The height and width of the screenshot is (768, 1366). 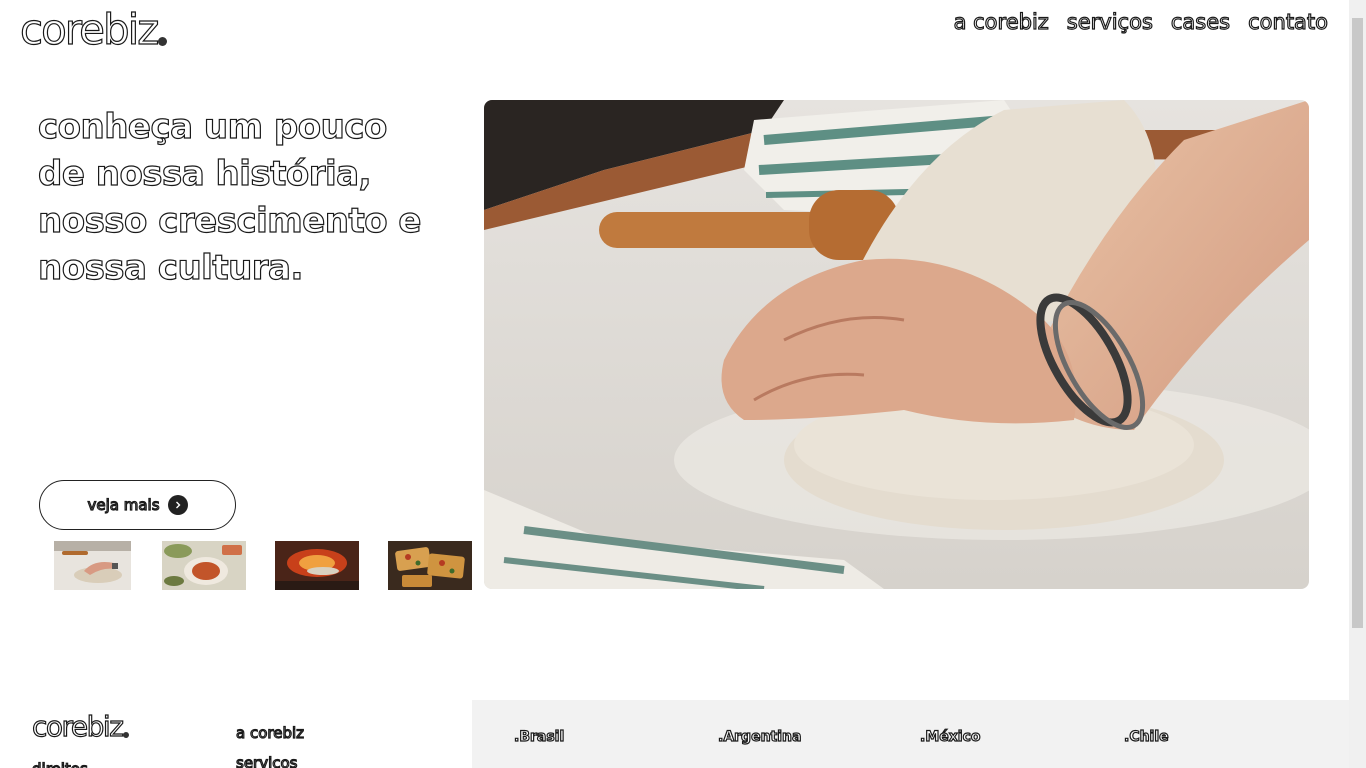 What do you see at coordinates (1146, 736) in the screenshot?
I see `office-chile: .Chile` at bounding box center [1146, 736].